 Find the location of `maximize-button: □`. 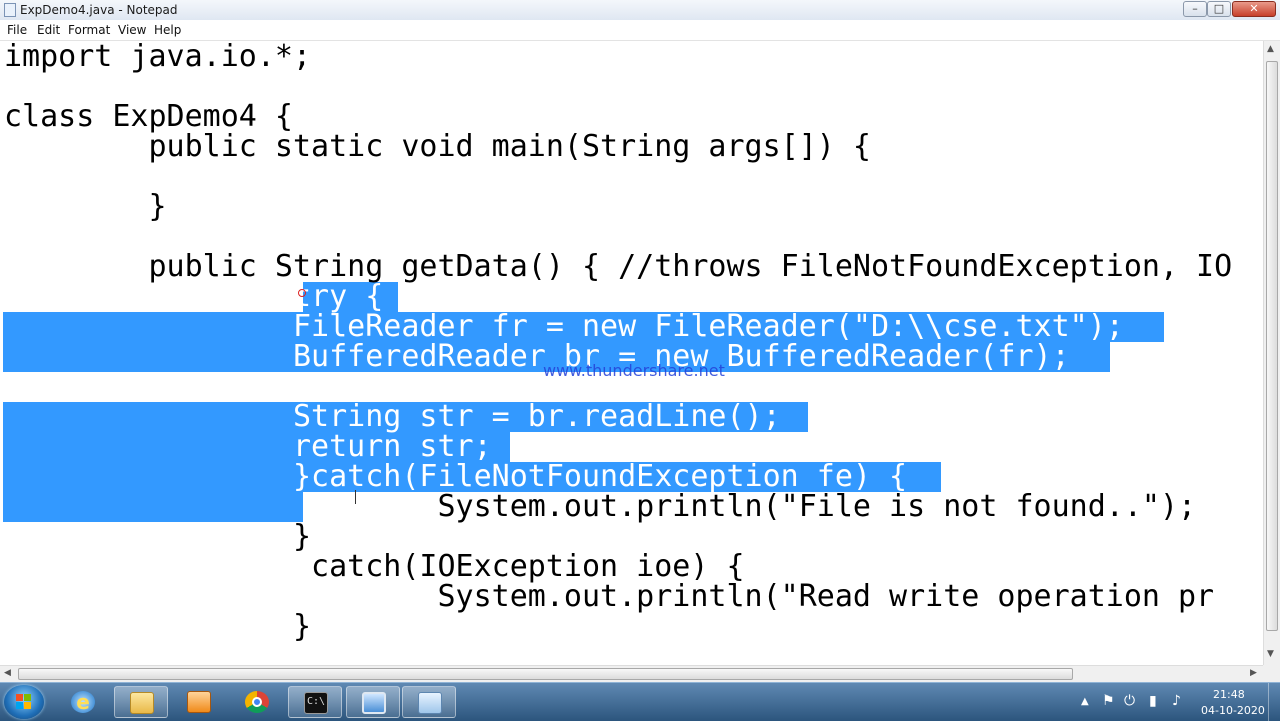

maximize-button: □ is located at coordinates (1219, 9).